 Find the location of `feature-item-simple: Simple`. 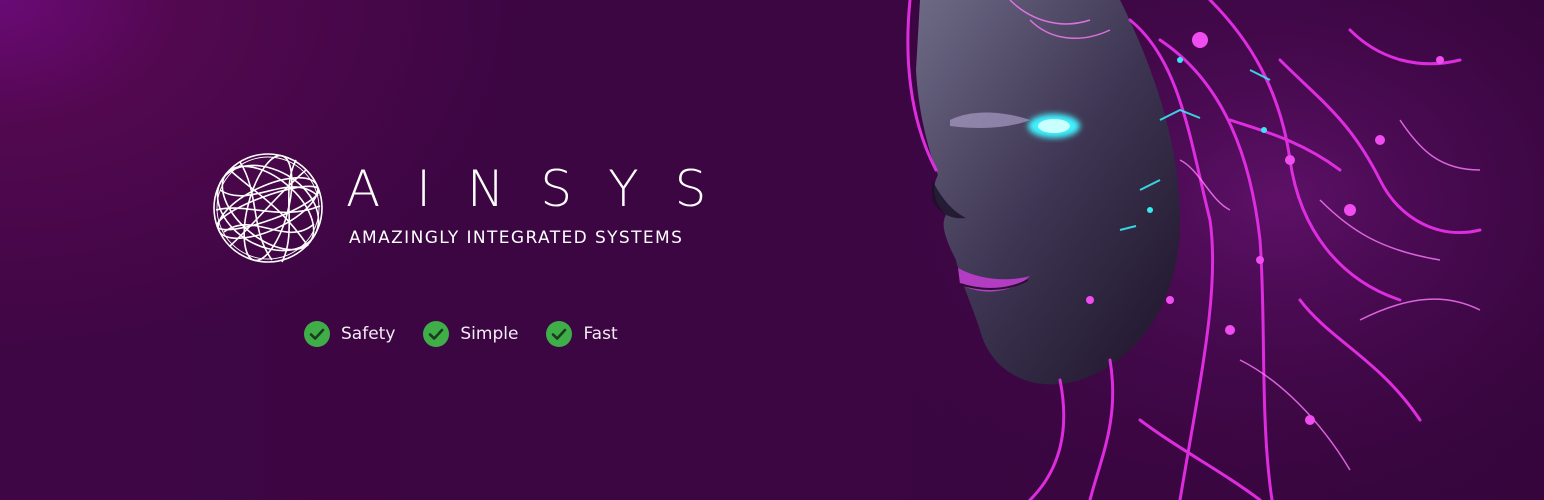

feature-item-simple: Simple is located at coordinates (470, 334).